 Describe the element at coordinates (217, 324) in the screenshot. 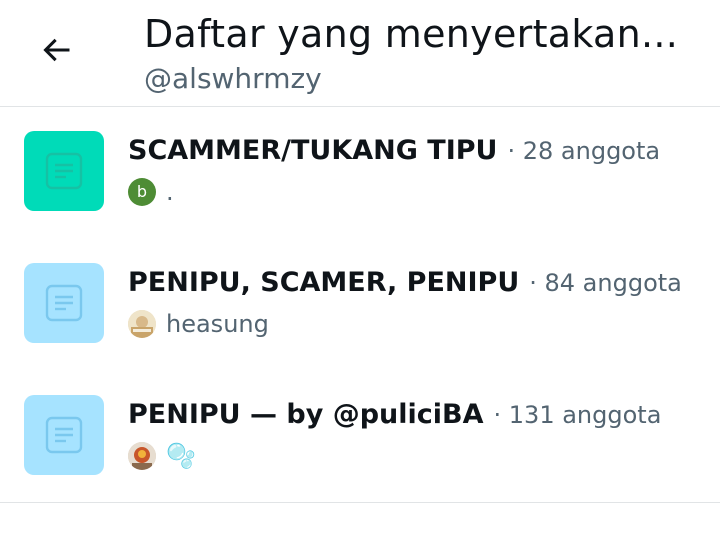

I see `owner-name: heasung` at that location.